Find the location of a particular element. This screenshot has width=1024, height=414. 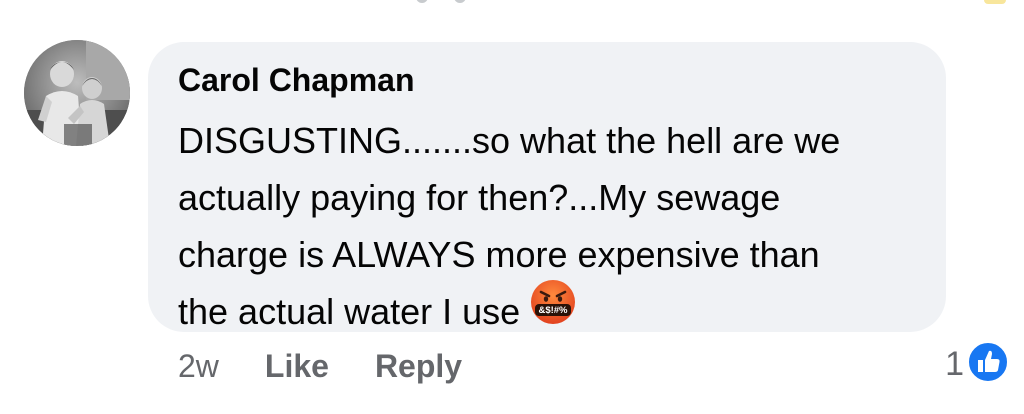

comment-line: DISGUSTING.......so what the hell are we is located at coordinates (509, 140).